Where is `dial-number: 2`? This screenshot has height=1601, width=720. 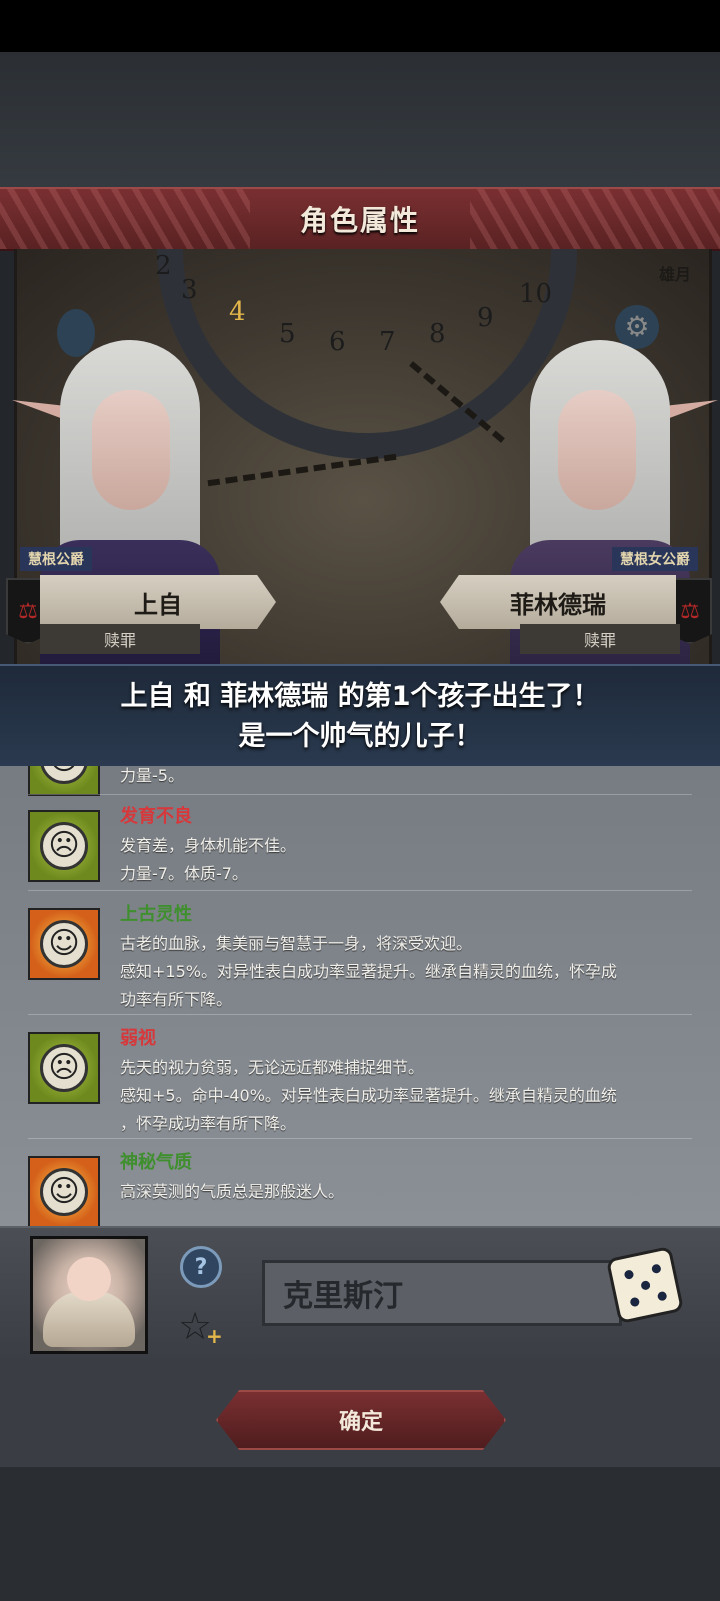 dial-number: 2 is located at coordinates (163, 266).